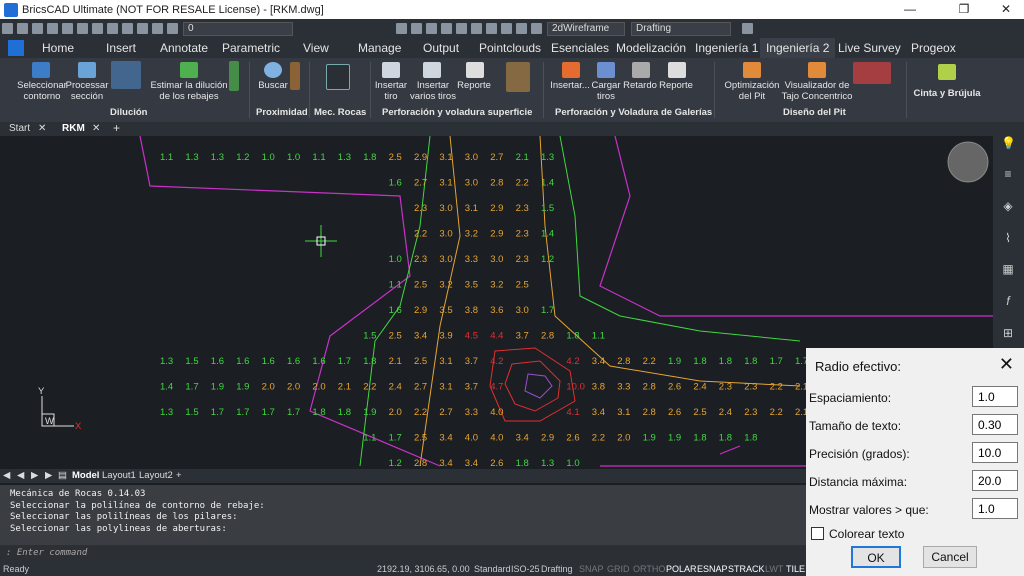 Image resolution: width=1024 pixels, height=576 pixels. I want to click on tab-insert: Insert, so click(121, 48).